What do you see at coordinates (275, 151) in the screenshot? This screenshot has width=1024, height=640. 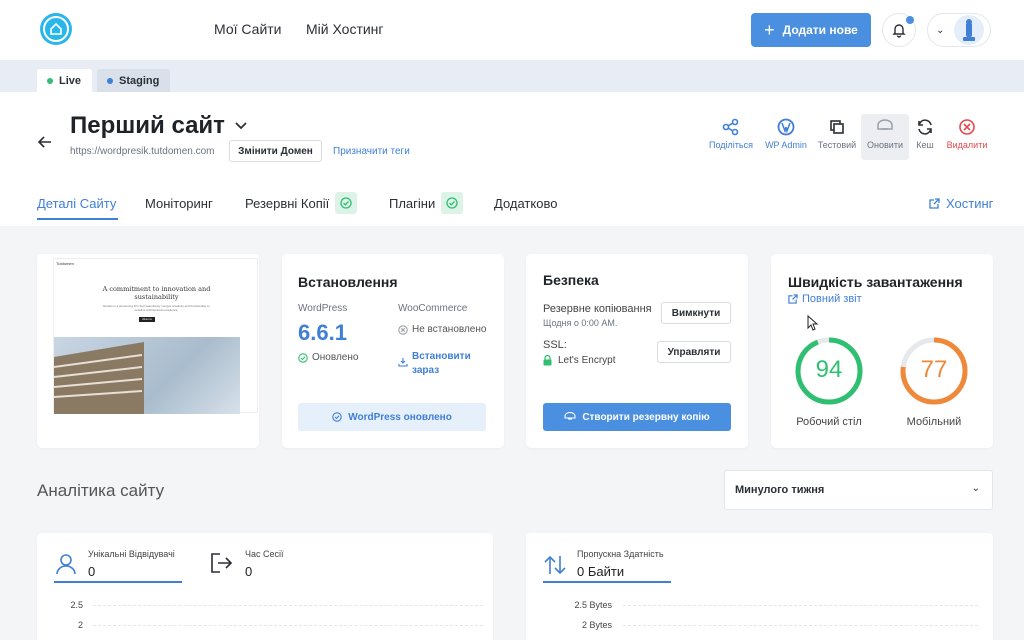 I see `change-domain-button: Змінити Домен` at bounding box center [275, 151].